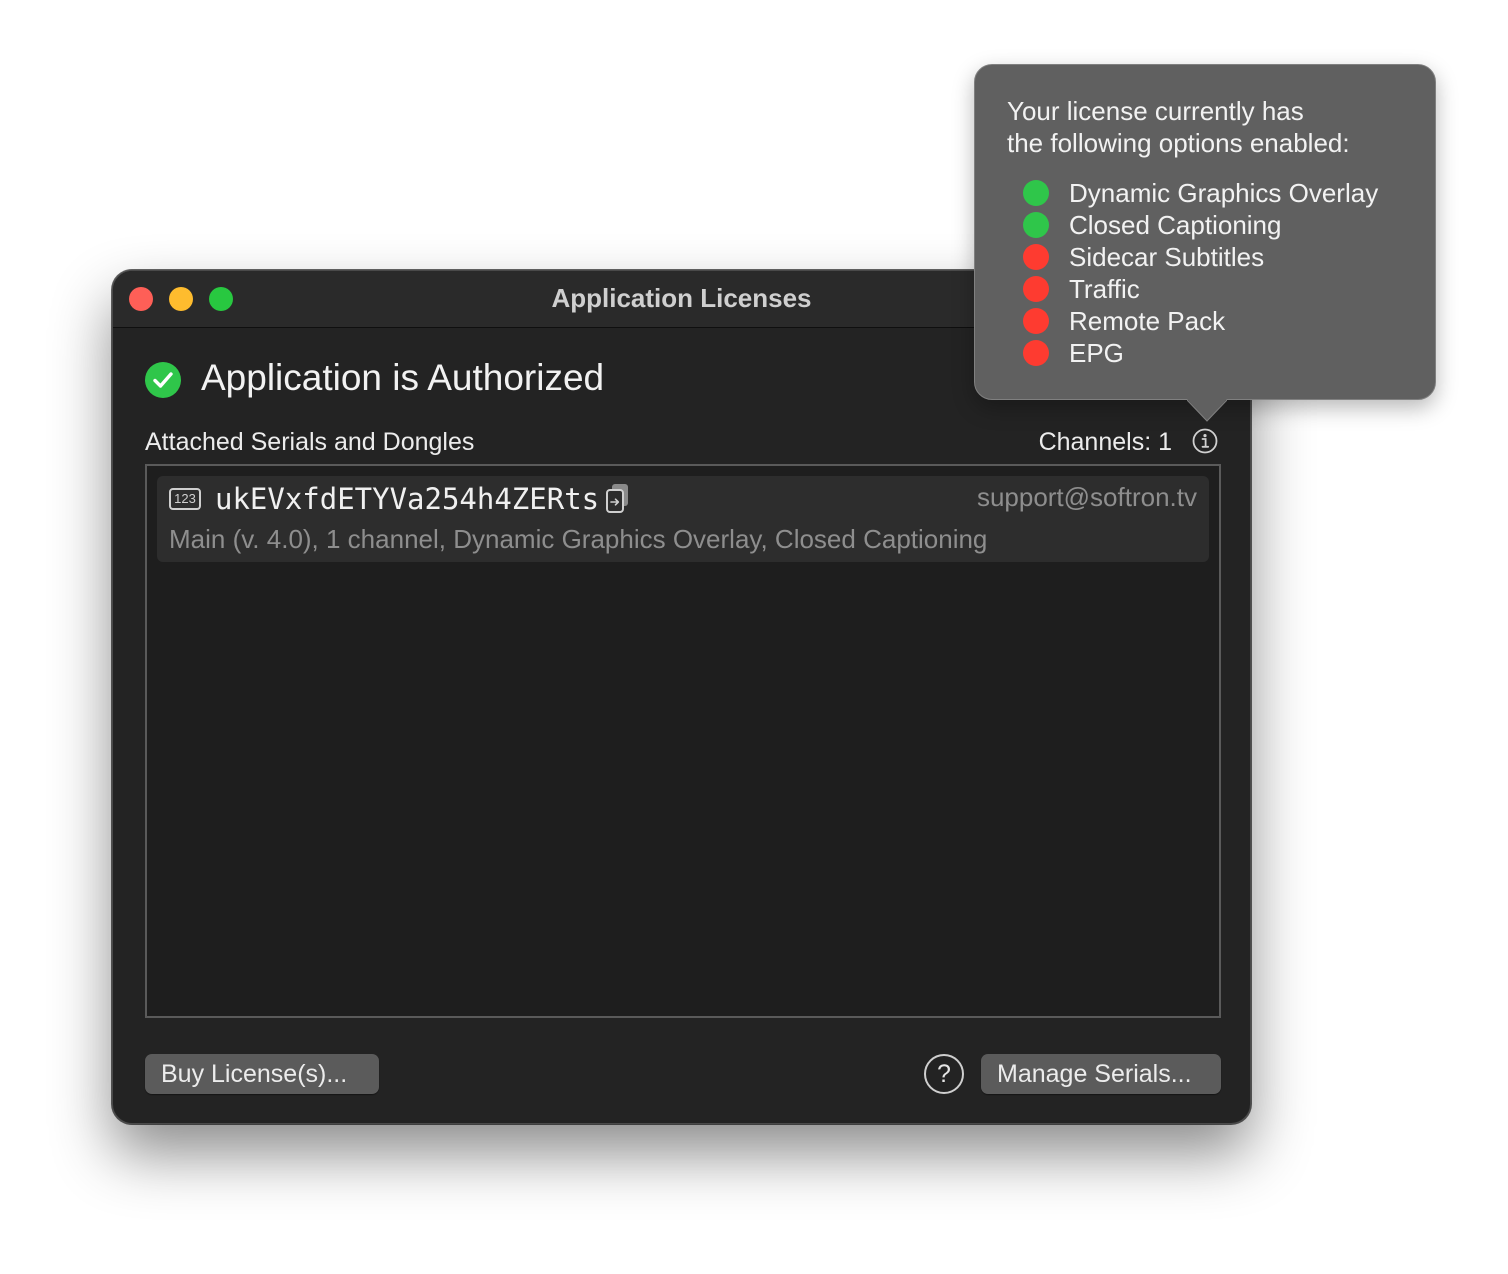 This screenshot has width=1508, height=1274. What do you see at coordinates (310, 442) in the screenshot?
I see `serials-section-label: Attached Serials and Dongles` at bounding box center [310, 442].